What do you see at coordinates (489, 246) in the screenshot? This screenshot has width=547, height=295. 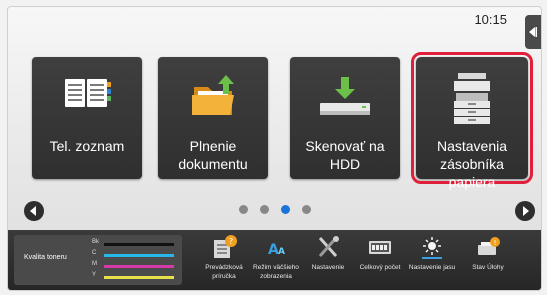 I see `job-status-icon: !` at bounding box center [489, 246].